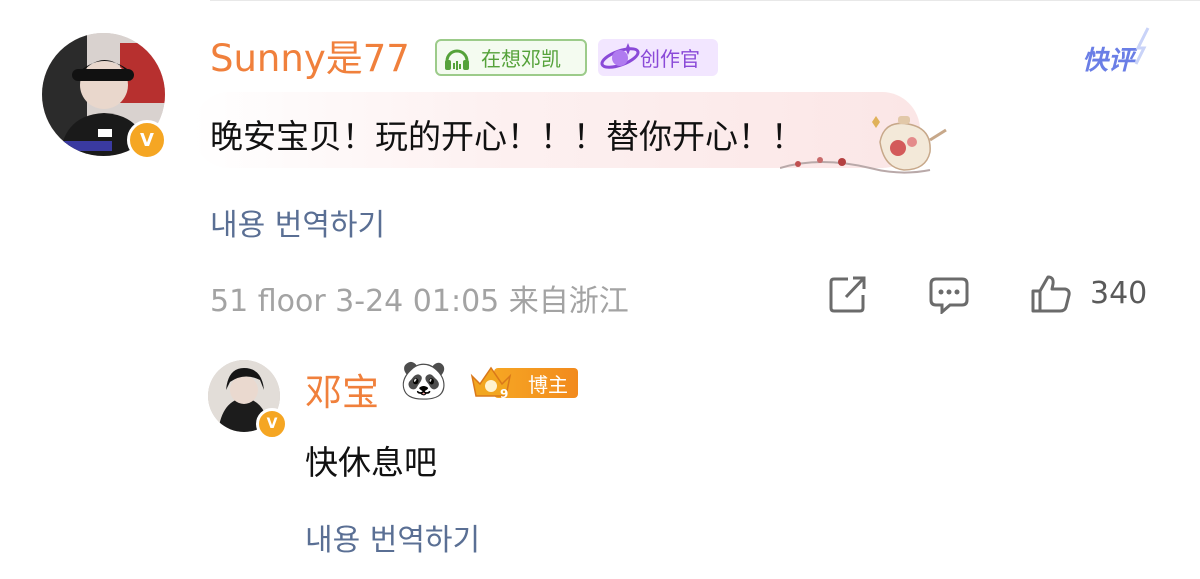 This screenshot has width=1200, height=579. Describe the element at coordinates (521, 59) in the screenshot. I see `music-badge-label: 在想邓凯` at that location.